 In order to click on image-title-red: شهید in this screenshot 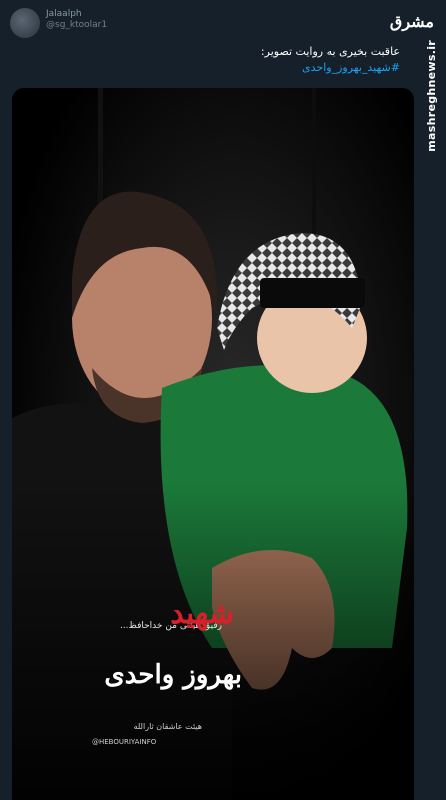, I will do `click(202, 613)`.